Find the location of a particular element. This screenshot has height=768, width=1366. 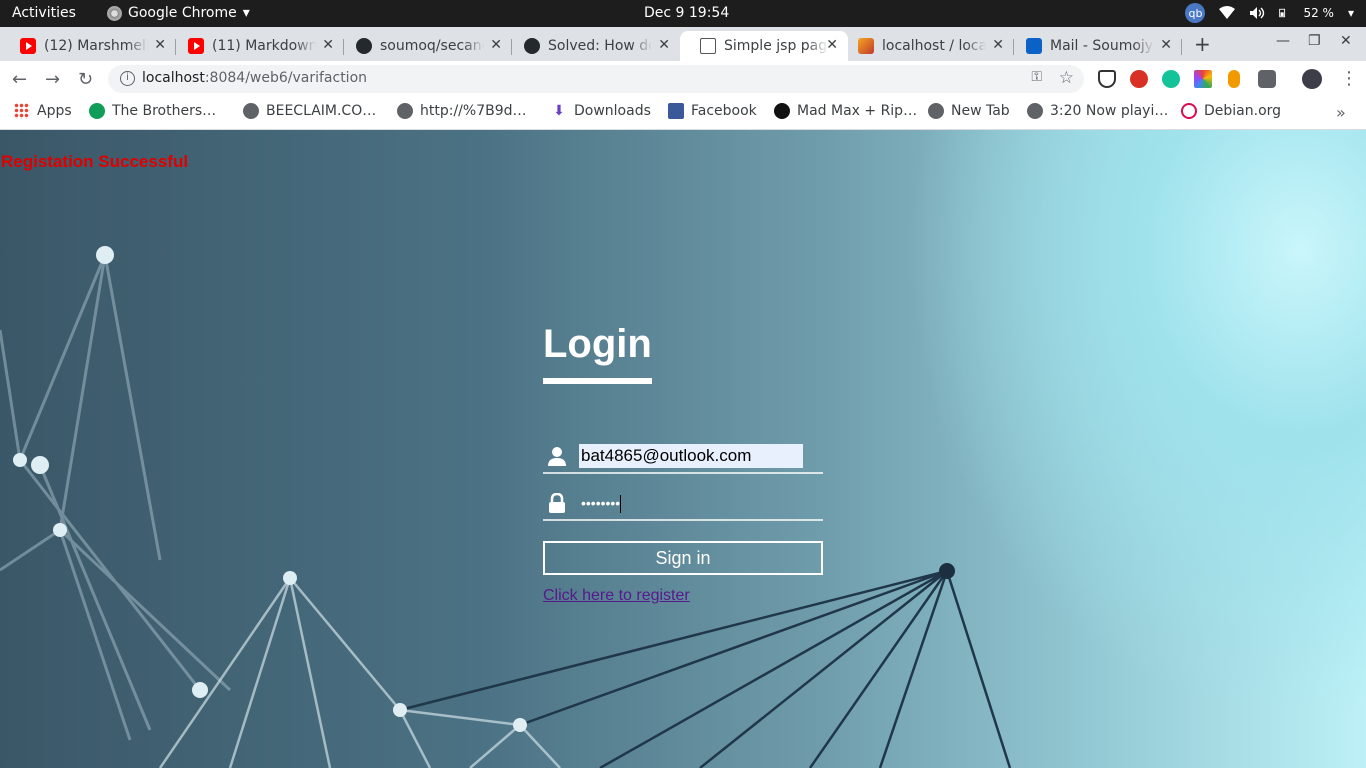

brothers-site-icon is located at coordinates (97, 111).